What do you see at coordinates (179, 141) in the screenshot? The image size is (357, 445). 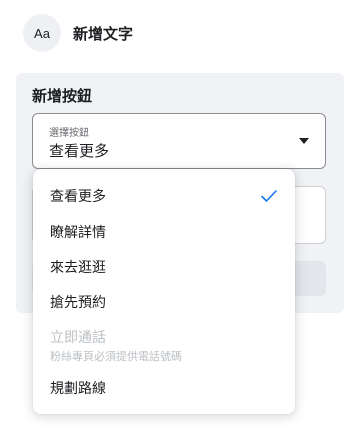 I see `button-type-select: 選擇按鈕 查看更多` at bounding box center [179, 141].